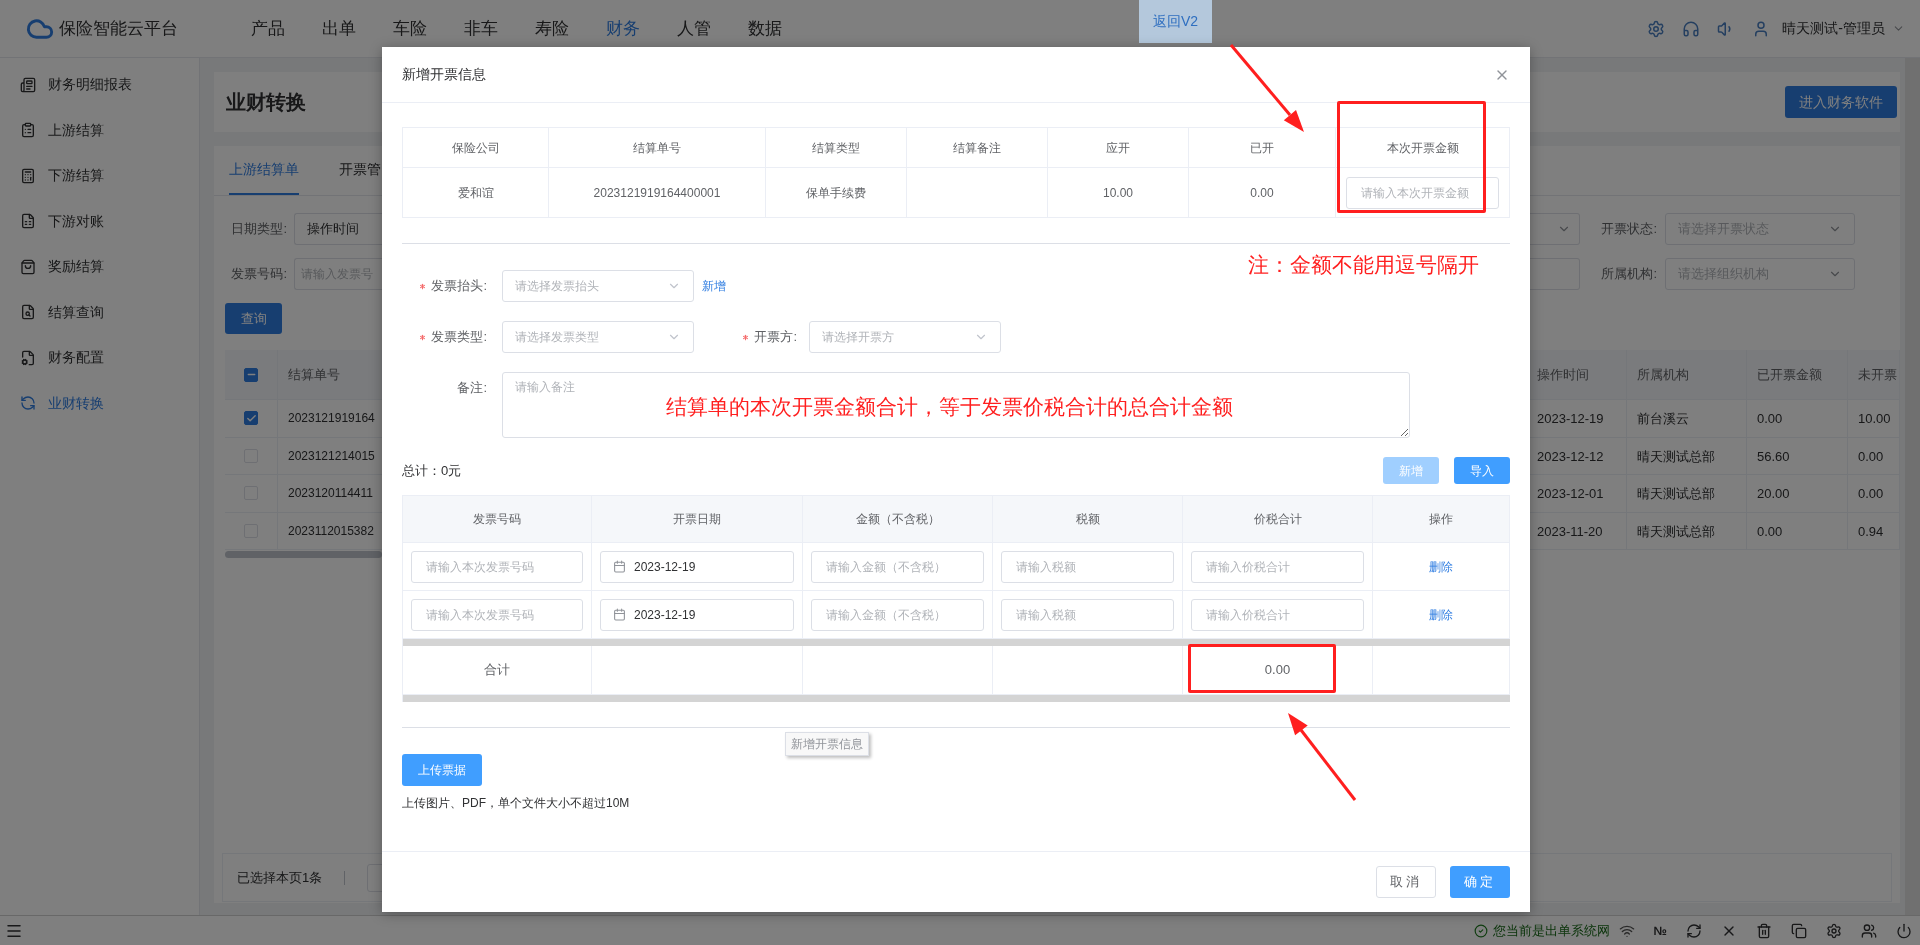 Image resolution: width=1920 pixels, height=945 pixels. What do you see at coordinates (1797, 456) in the screenshot?
I see `table-cell: 56.60` at bounding box center [1797, 456].